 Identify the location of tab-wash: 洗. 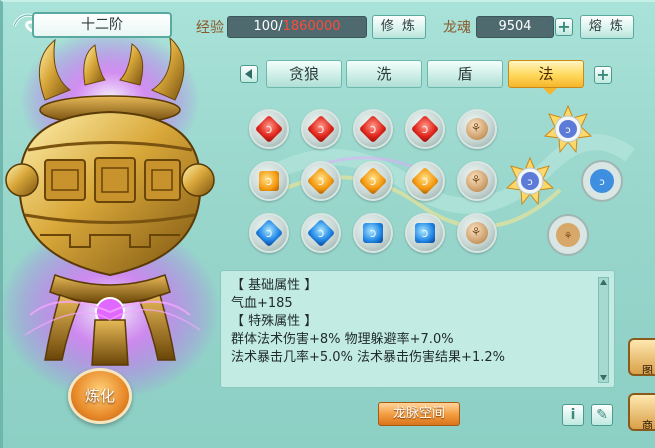
(384, 74).